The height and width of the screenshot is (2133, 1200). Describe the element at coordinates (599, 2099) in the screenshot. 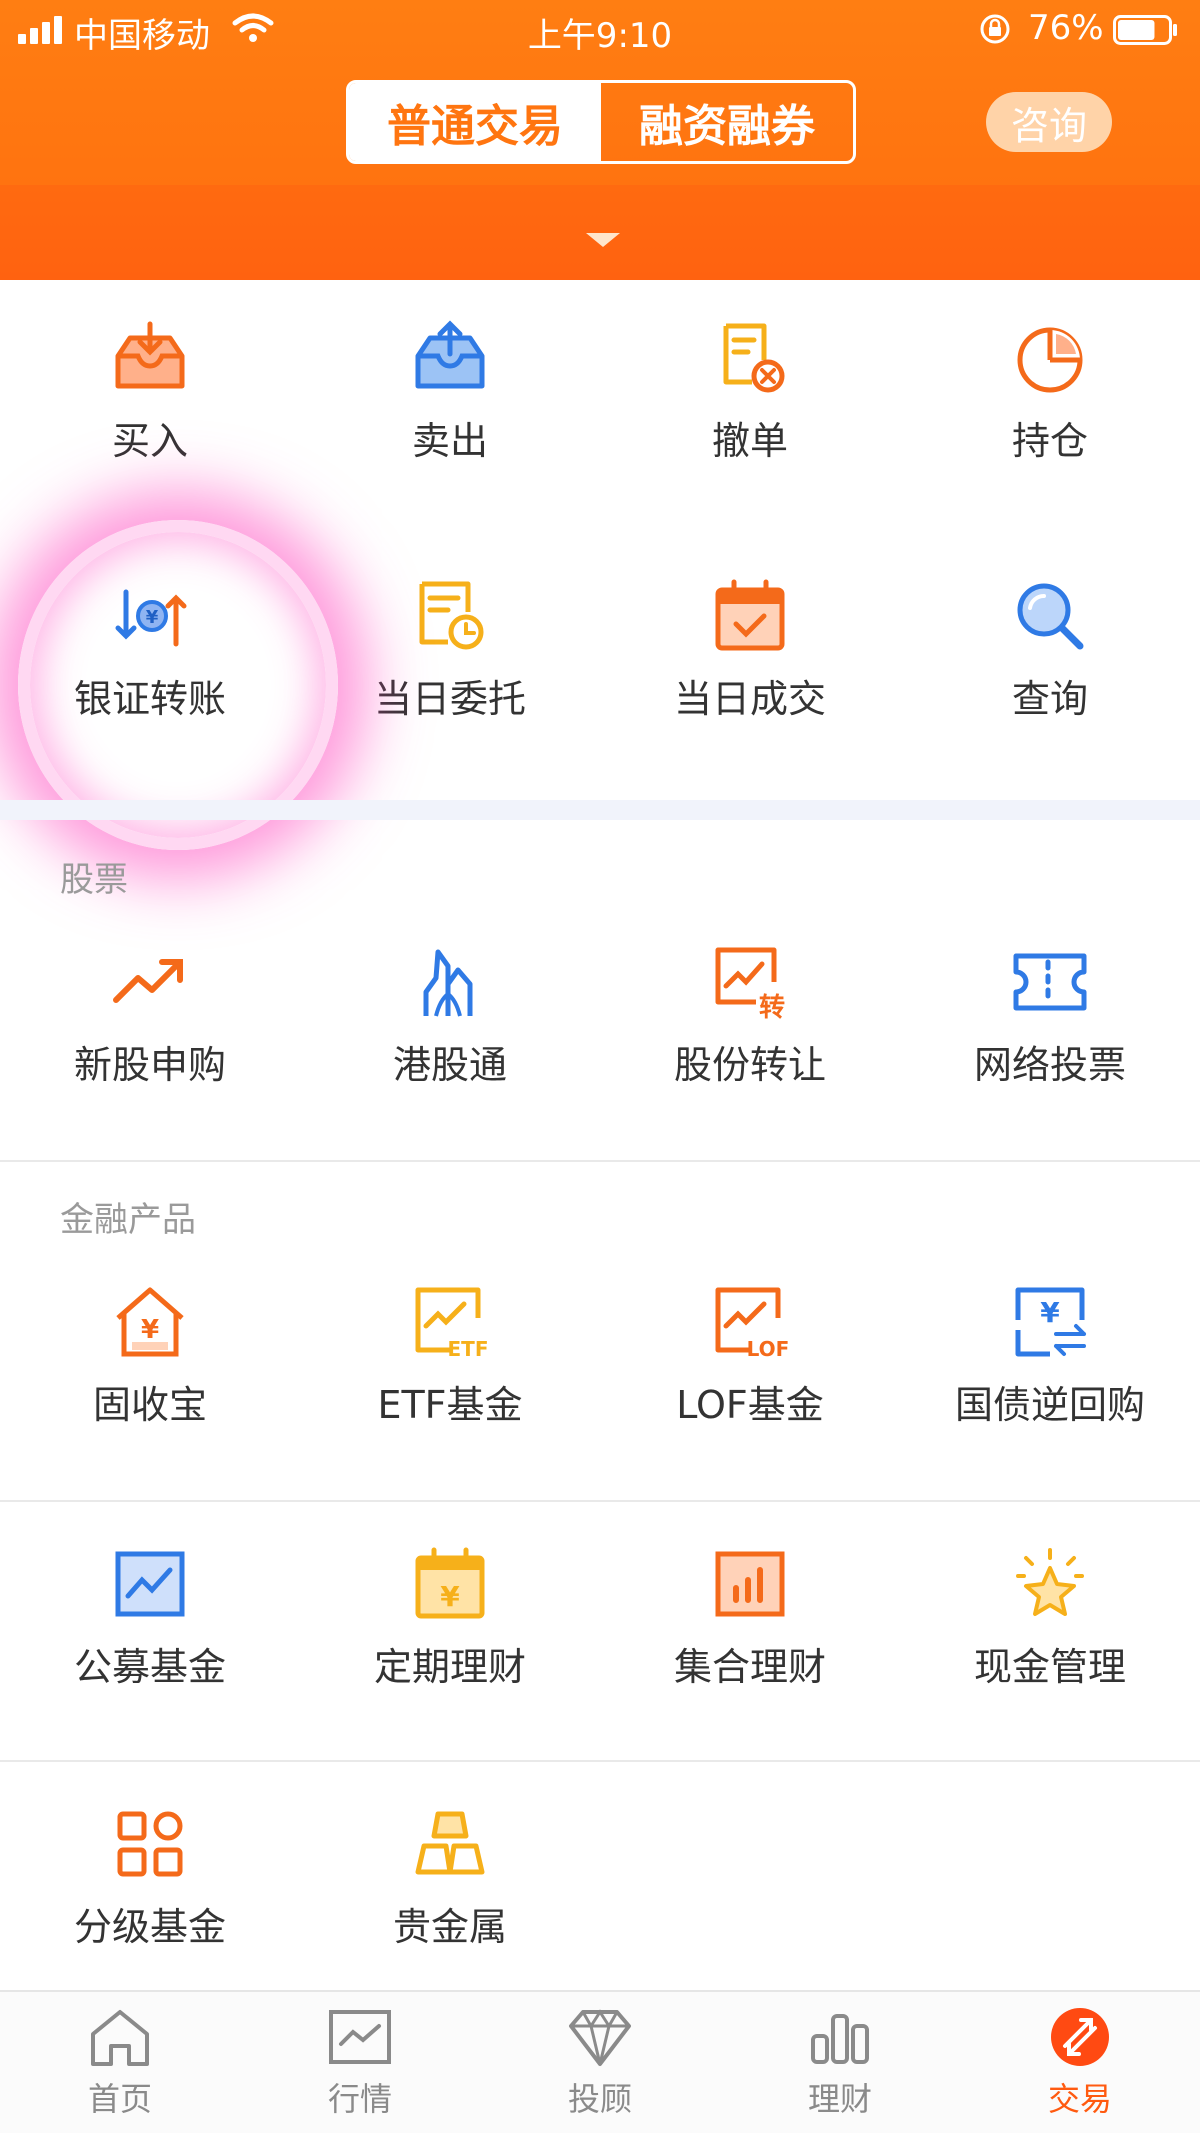

I see `nav-label: 投顾` at that location.